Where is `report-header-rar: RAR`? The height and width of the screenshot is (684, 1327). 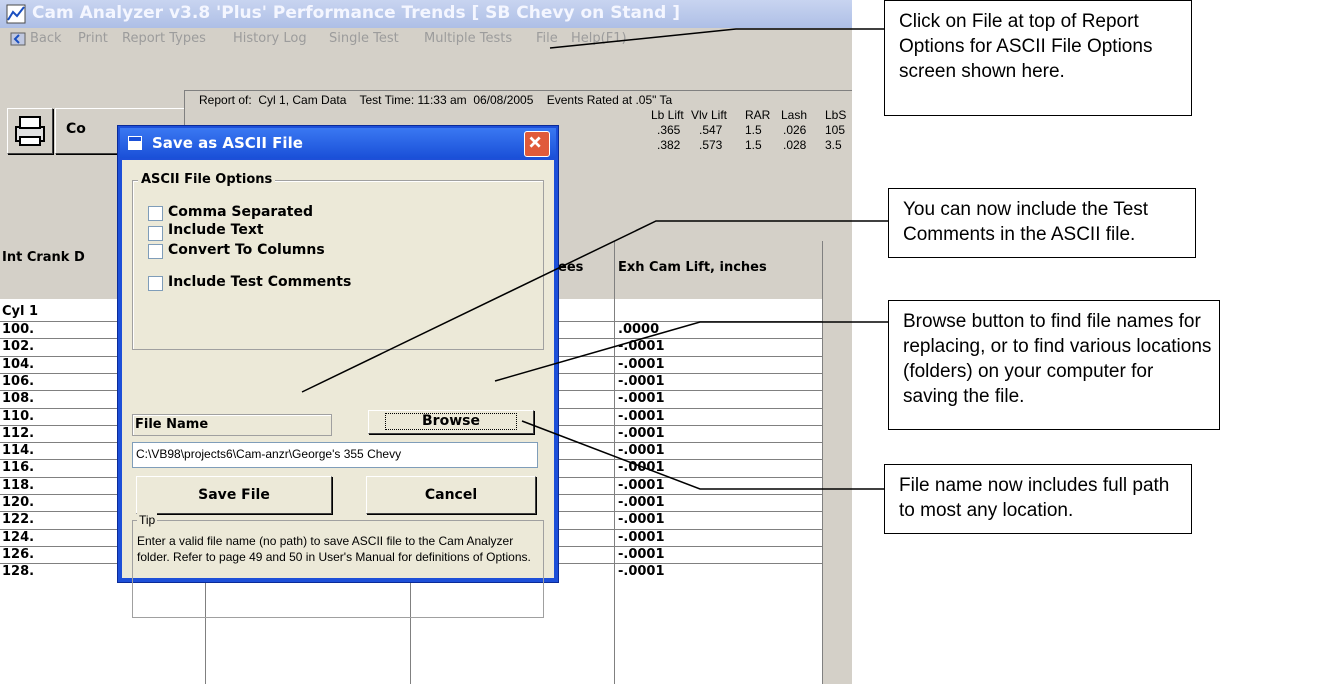 report-header-rar: RAR is located at coordinates (758, 115).